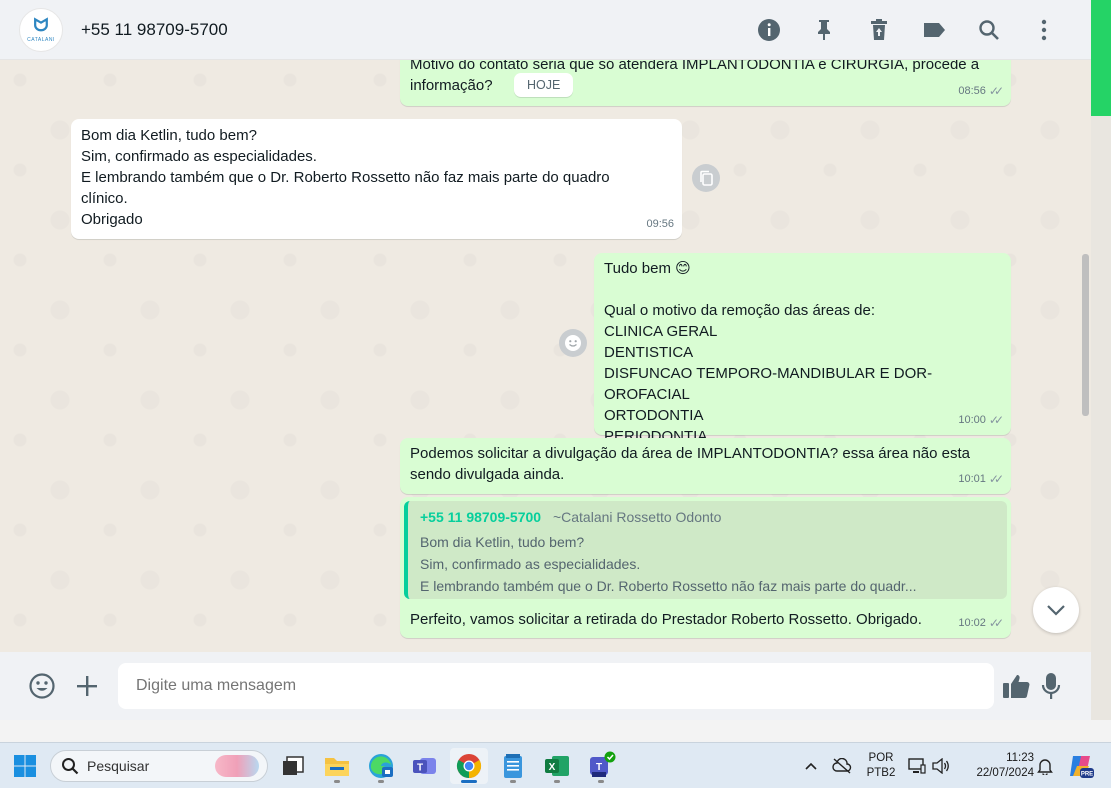  Describe the element at coordinates (1016, 686) in the screenshot. I see `thumbs-up-icon` at that location.